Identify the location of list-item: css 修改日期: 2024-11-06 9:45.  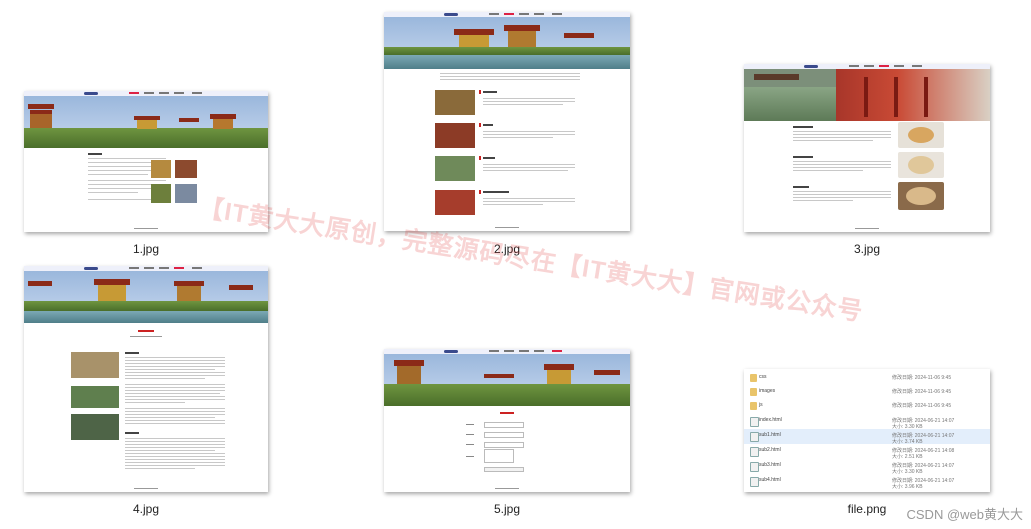
(867, 378).